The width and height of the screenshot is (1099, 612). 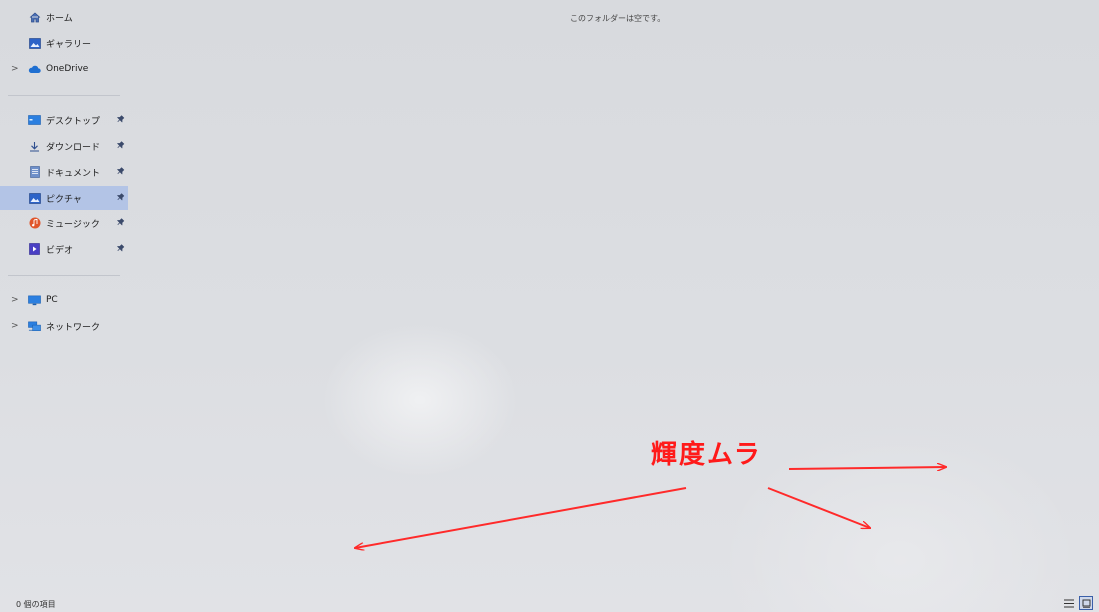 I want to click on large-icons-view-button, so click(x=1086, y=603).